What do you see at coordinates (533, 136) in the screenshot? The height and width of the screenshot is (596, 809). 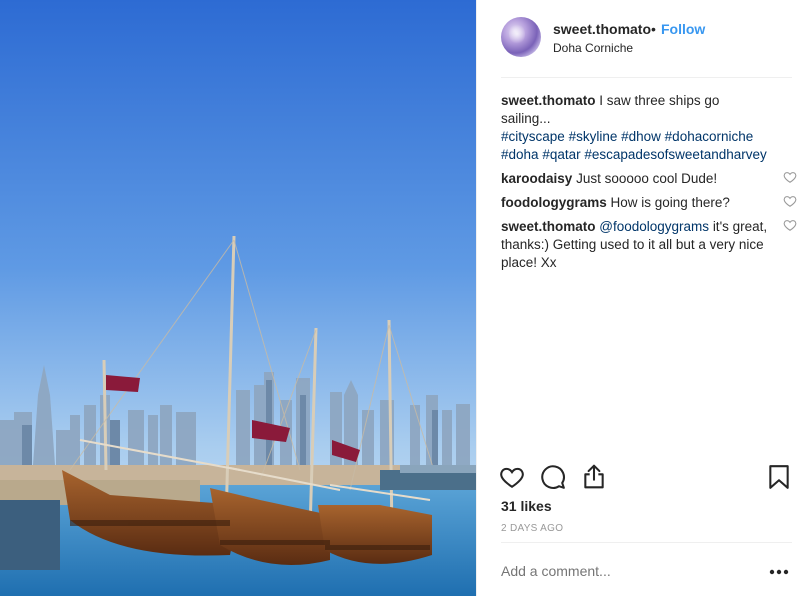 I see `hashtag: #cityscape` at bounding box center [533, 136].